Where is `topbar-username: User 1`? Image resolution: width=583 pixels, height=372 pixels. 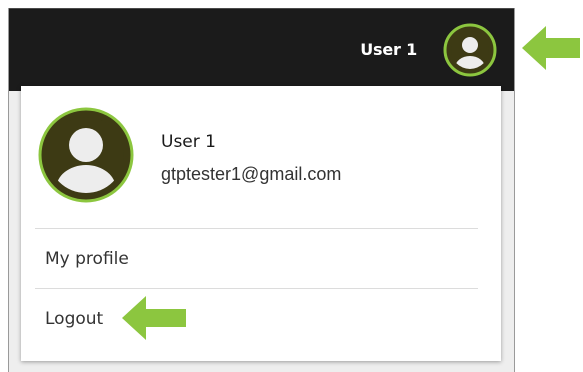
topbar-username: User 1 is located at coordinates (388, 50).